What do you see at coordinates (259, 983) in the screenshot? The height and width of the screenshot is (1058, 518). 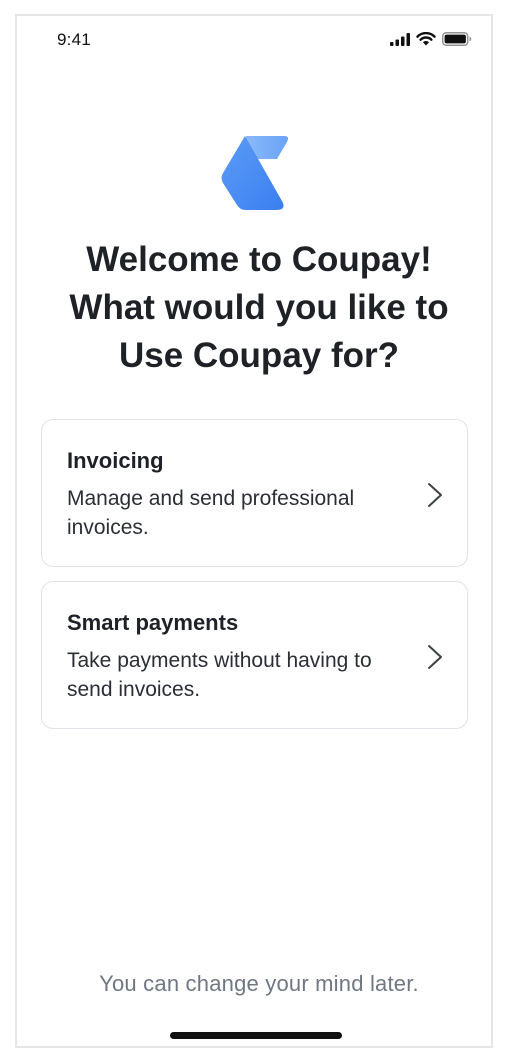 I see `change-mind-note: You can change your mind later.` at bounding box center [259, 983].